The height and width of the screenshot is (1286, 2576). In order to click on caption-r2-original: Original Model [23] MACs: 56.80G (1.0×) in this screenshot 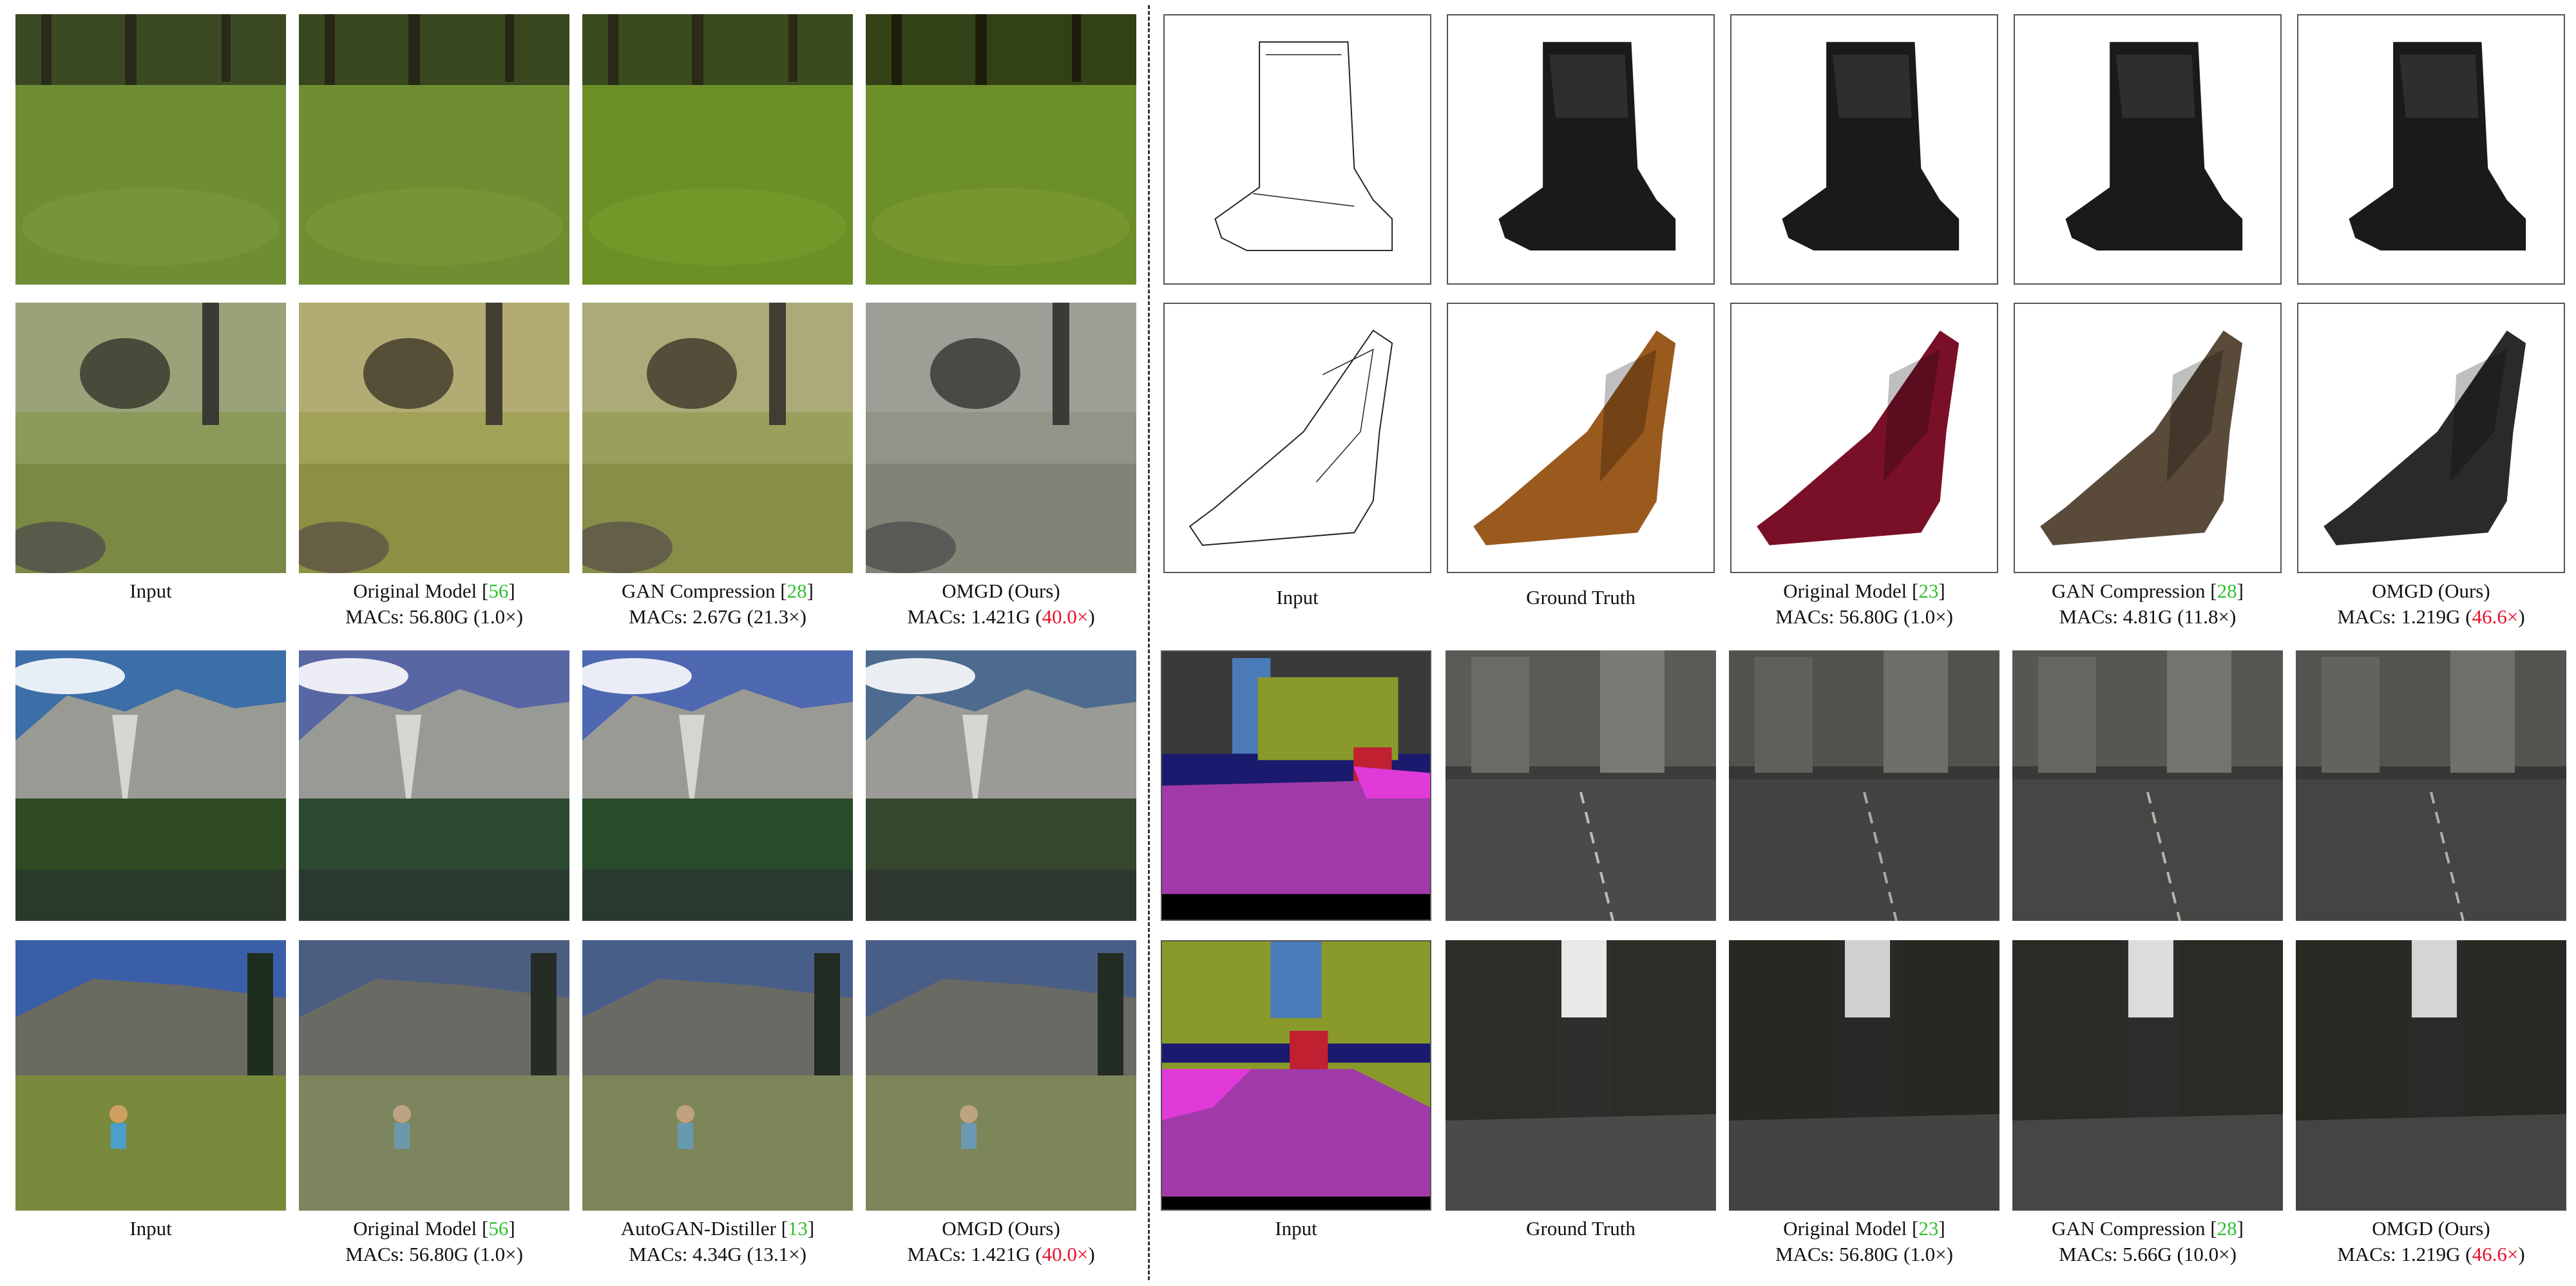, I will do `click(1864, 1241)`.